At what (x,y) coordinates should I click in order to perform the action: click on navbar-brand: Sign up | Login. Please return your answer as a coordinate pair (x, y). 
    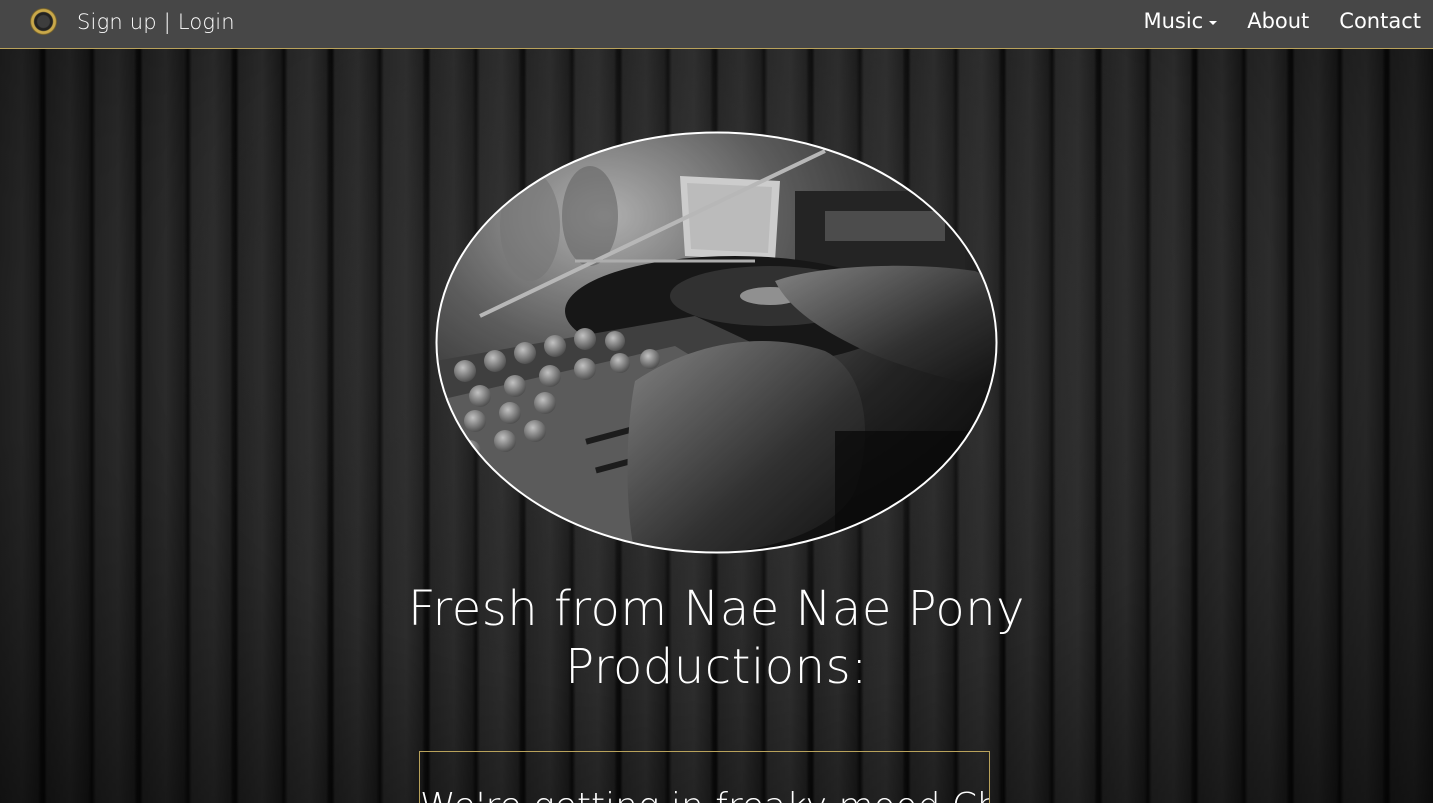
    Looking at the image, I should click on (132, 21).